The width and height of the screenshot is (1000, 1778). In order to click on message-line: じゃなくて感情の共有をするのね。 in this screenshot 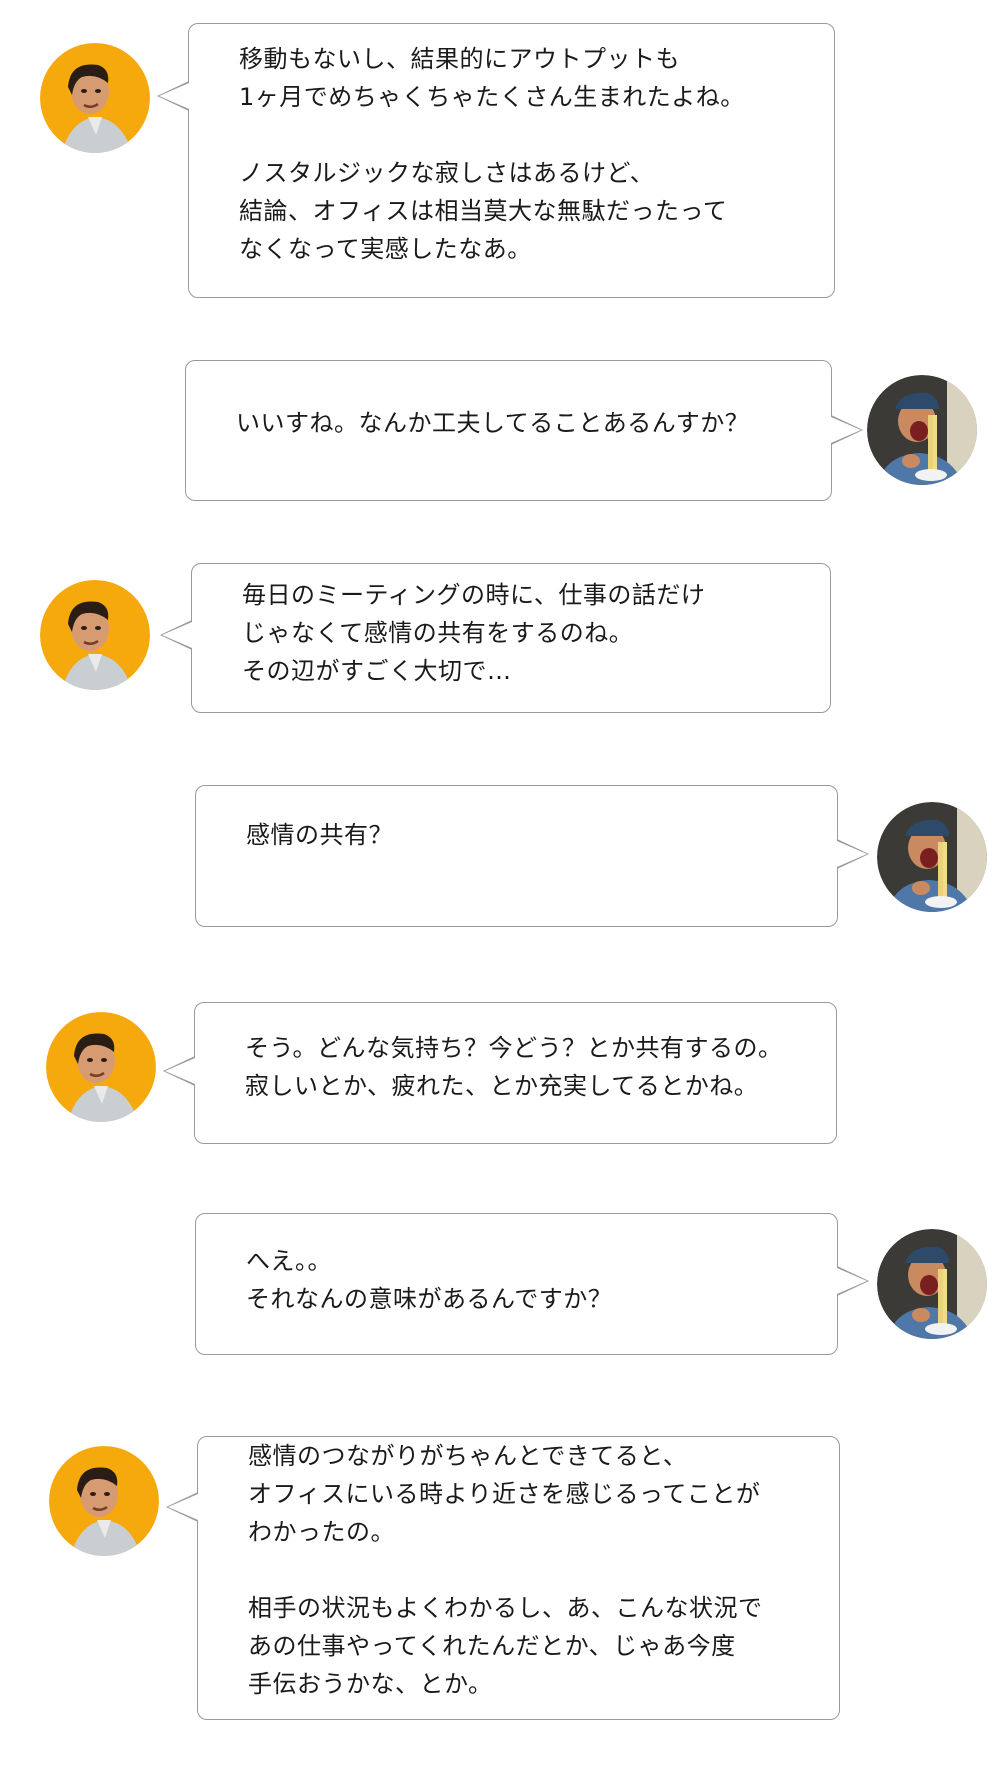, I will do `click(438, 633)`.